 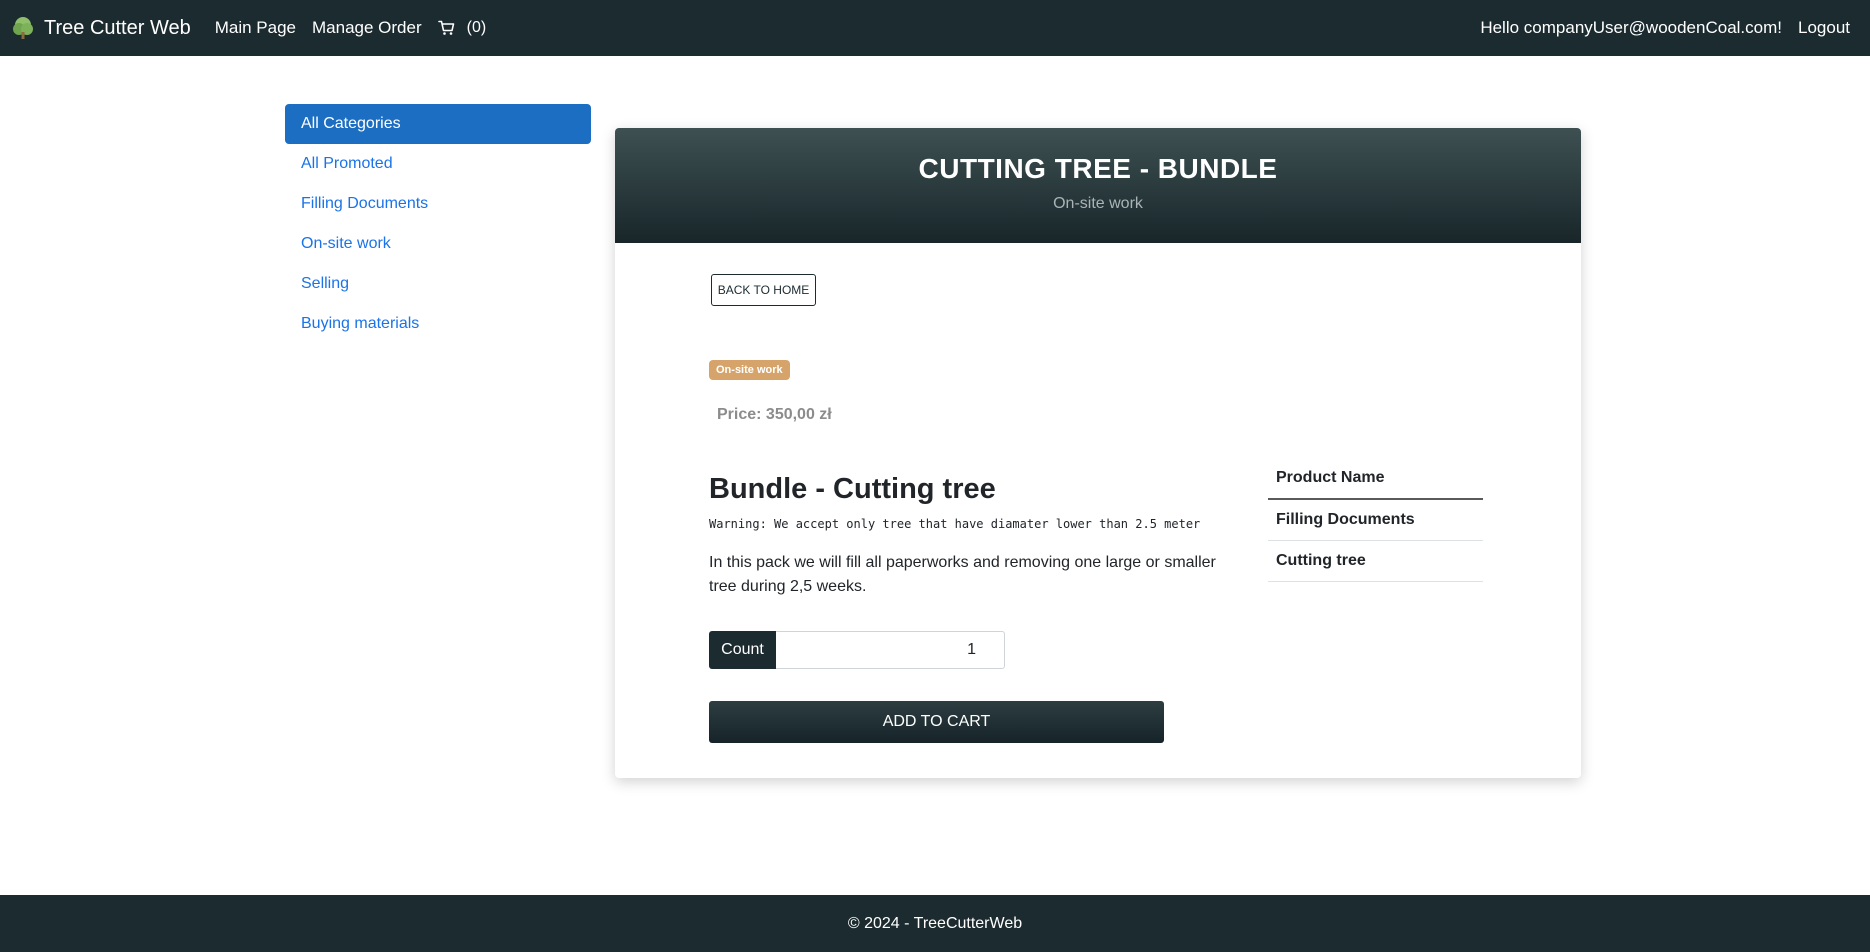 I want to click on back-to-home-button: BACK TO HOME, so click(x=763, y=290).